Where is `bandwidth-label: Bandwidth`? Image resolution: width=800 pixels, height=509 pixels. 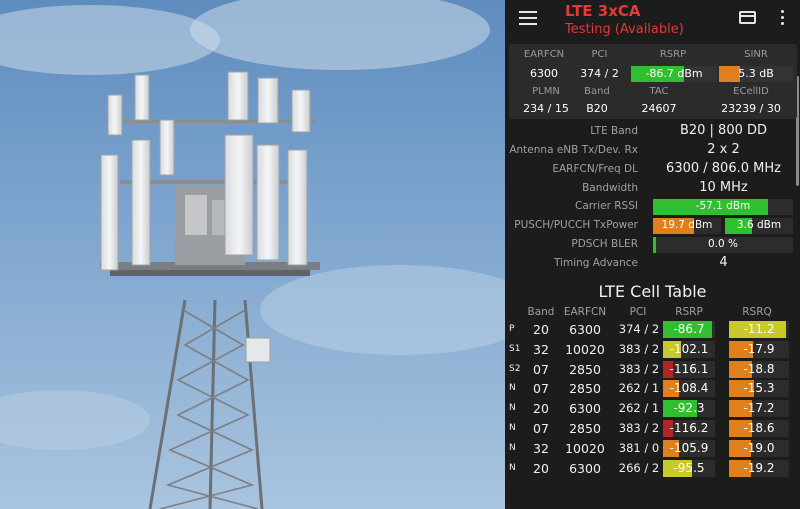
bandwidth-label: Bandwidth is located at coordinates (610, 188).